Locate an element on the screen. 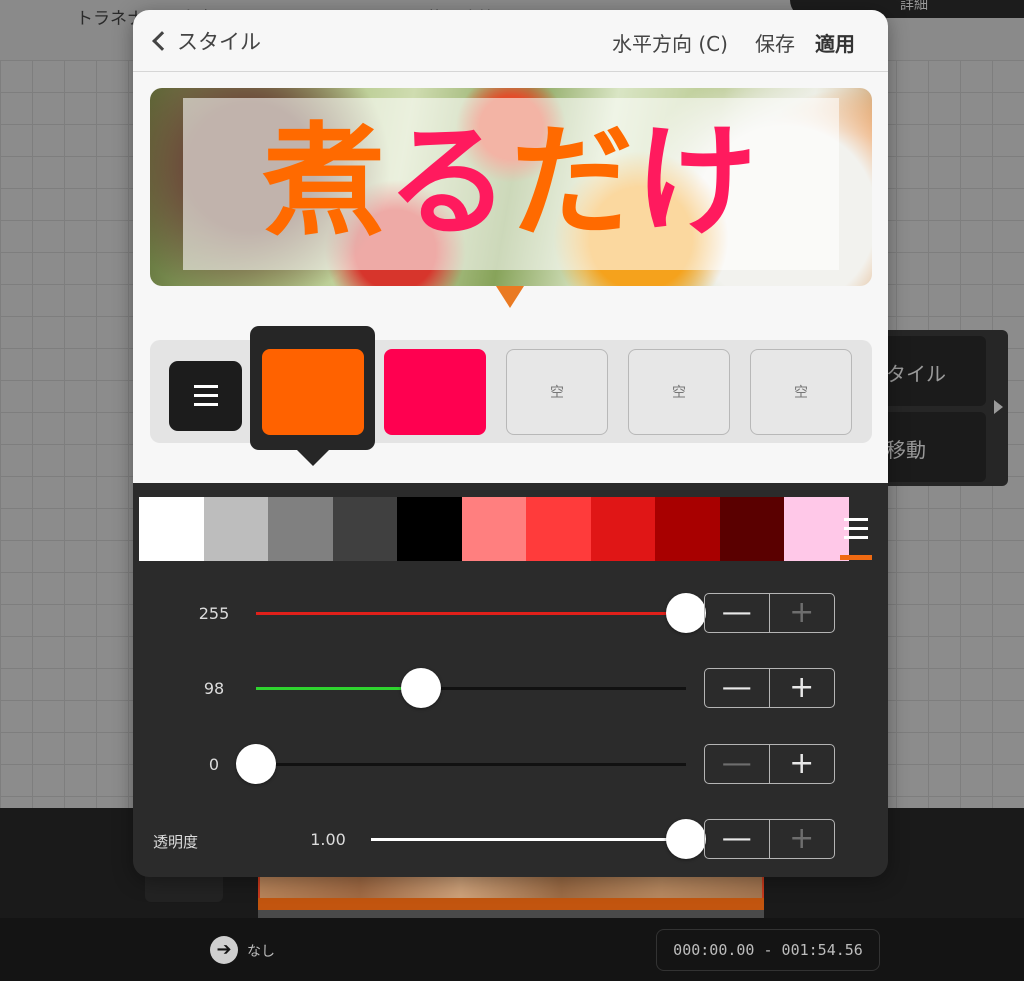 Image resolution: width=1024 pixels, height=981 pixels. blue-slider-knob is located at coordinates (256, 764).